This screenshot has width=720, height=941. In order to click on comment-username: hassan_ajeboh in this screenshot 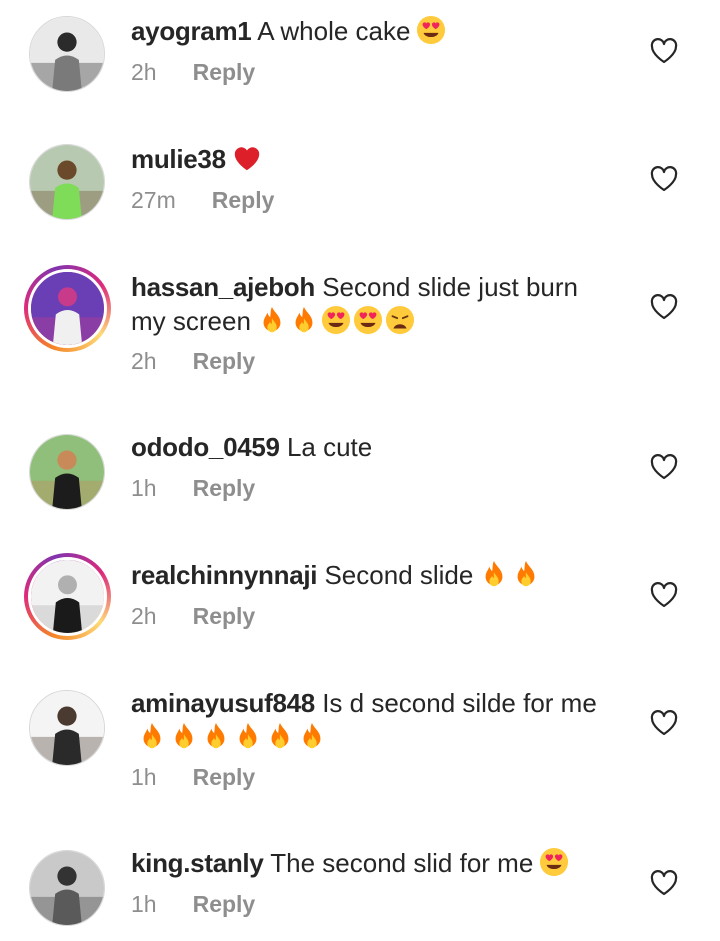, I will do `click(223, 287)`.